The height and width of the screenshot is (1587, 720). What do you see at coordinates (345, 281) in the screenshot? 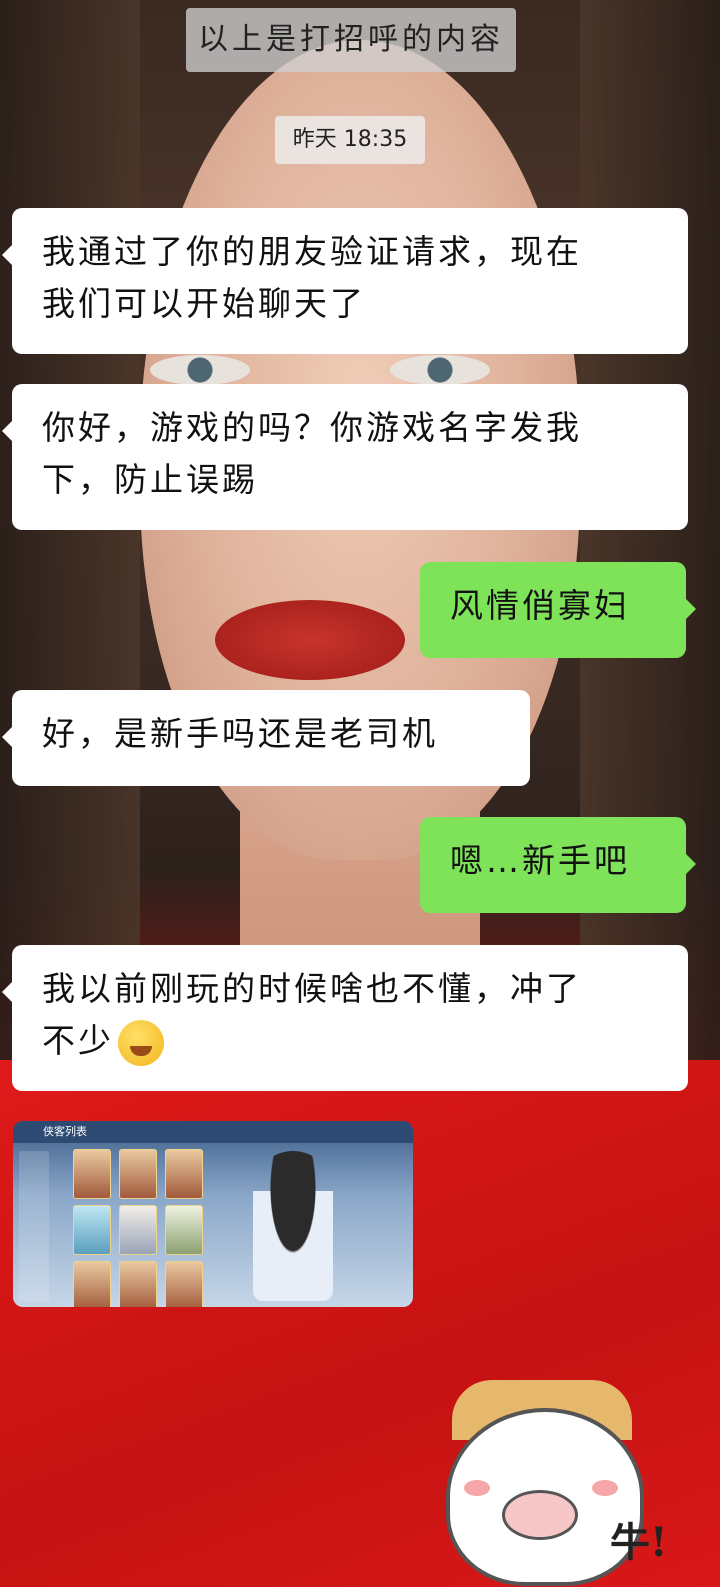
I see `message-bubble-incoming: 我通过了你的朋友验证请求，现在 我们可以开始聊天了` at bounding box center [345, 281].